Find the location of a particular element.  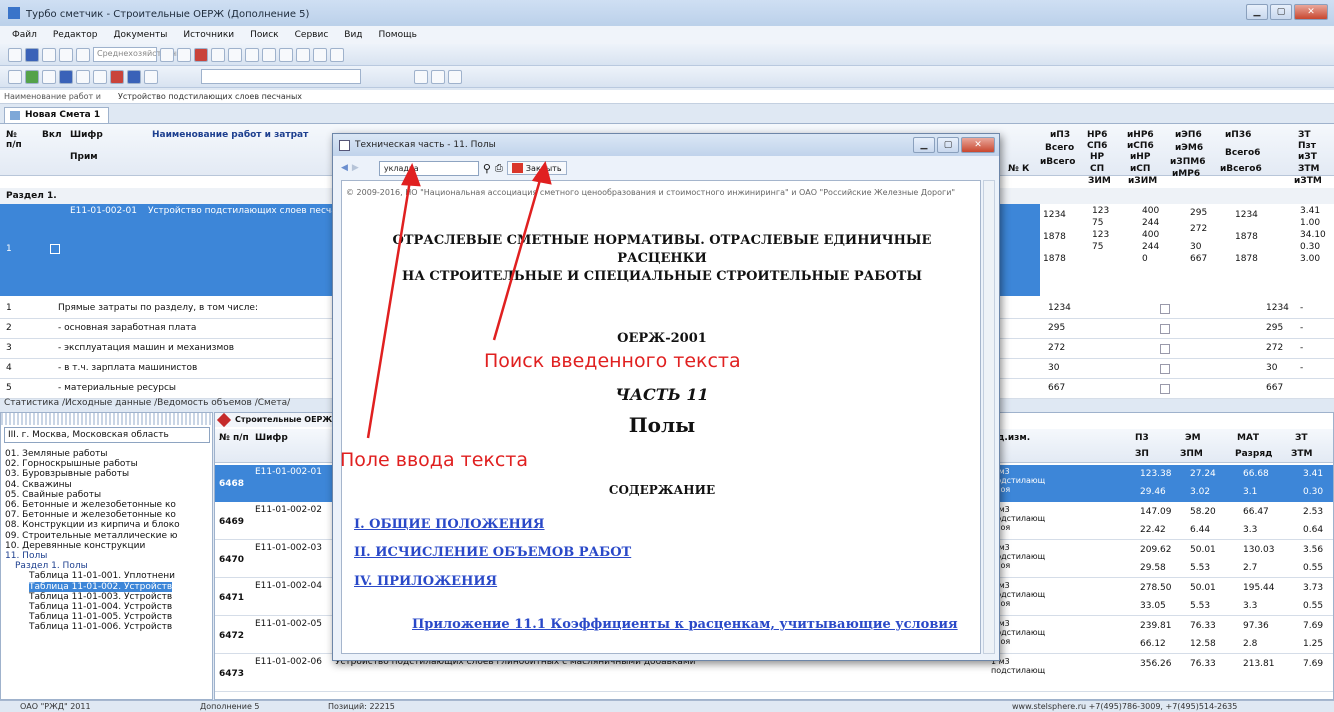

menu-item-7: Помощь is located at coordinates (398, 35).